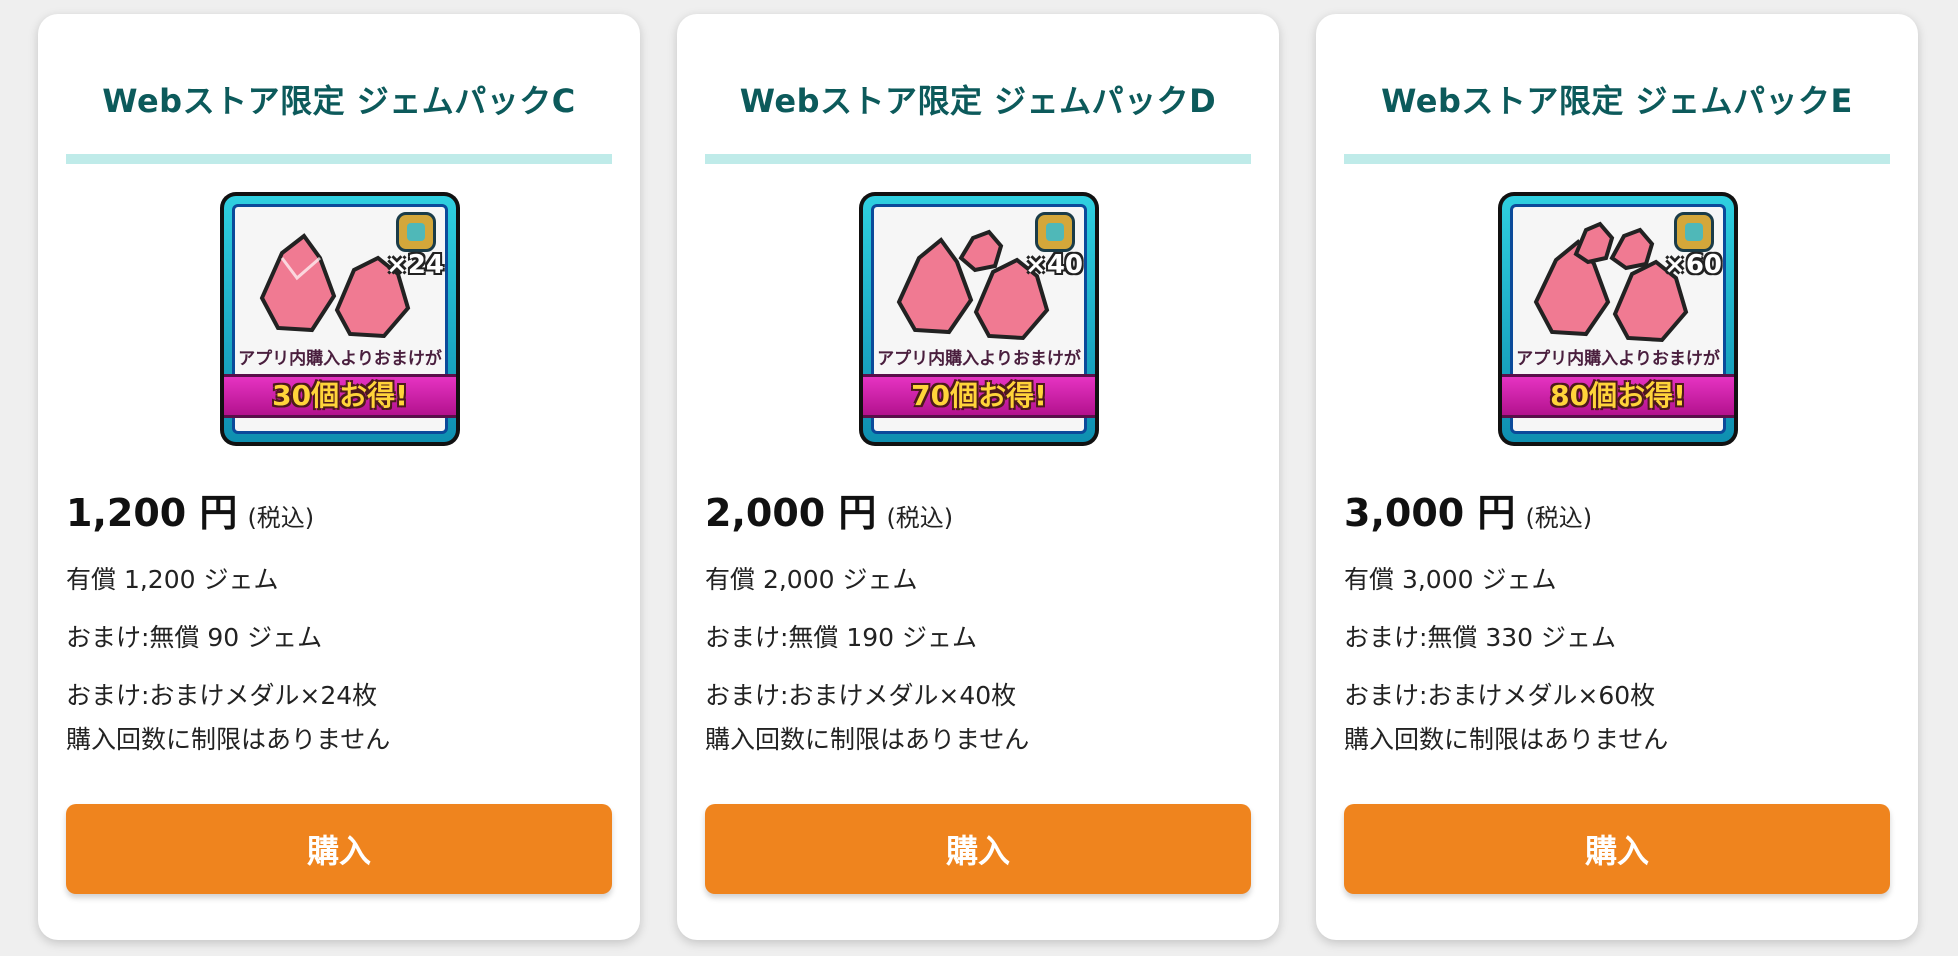 The height and width of the screenshot is (956, 1958). I want to click on gem-pack-image: ×24 アプリ内購入よりおまけが 30個お得!, so click(340, 319).